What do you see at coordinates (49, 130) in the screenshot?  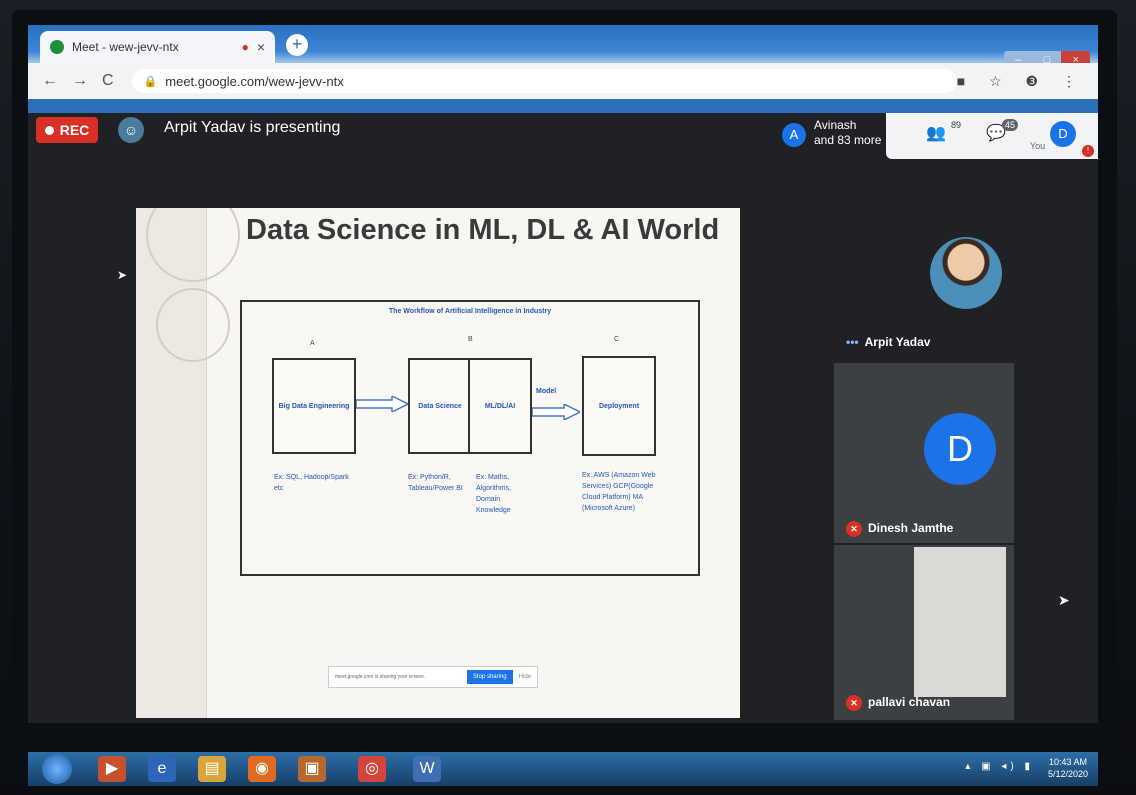 I see `record-dot-icon` at bounding box center [49, 130].